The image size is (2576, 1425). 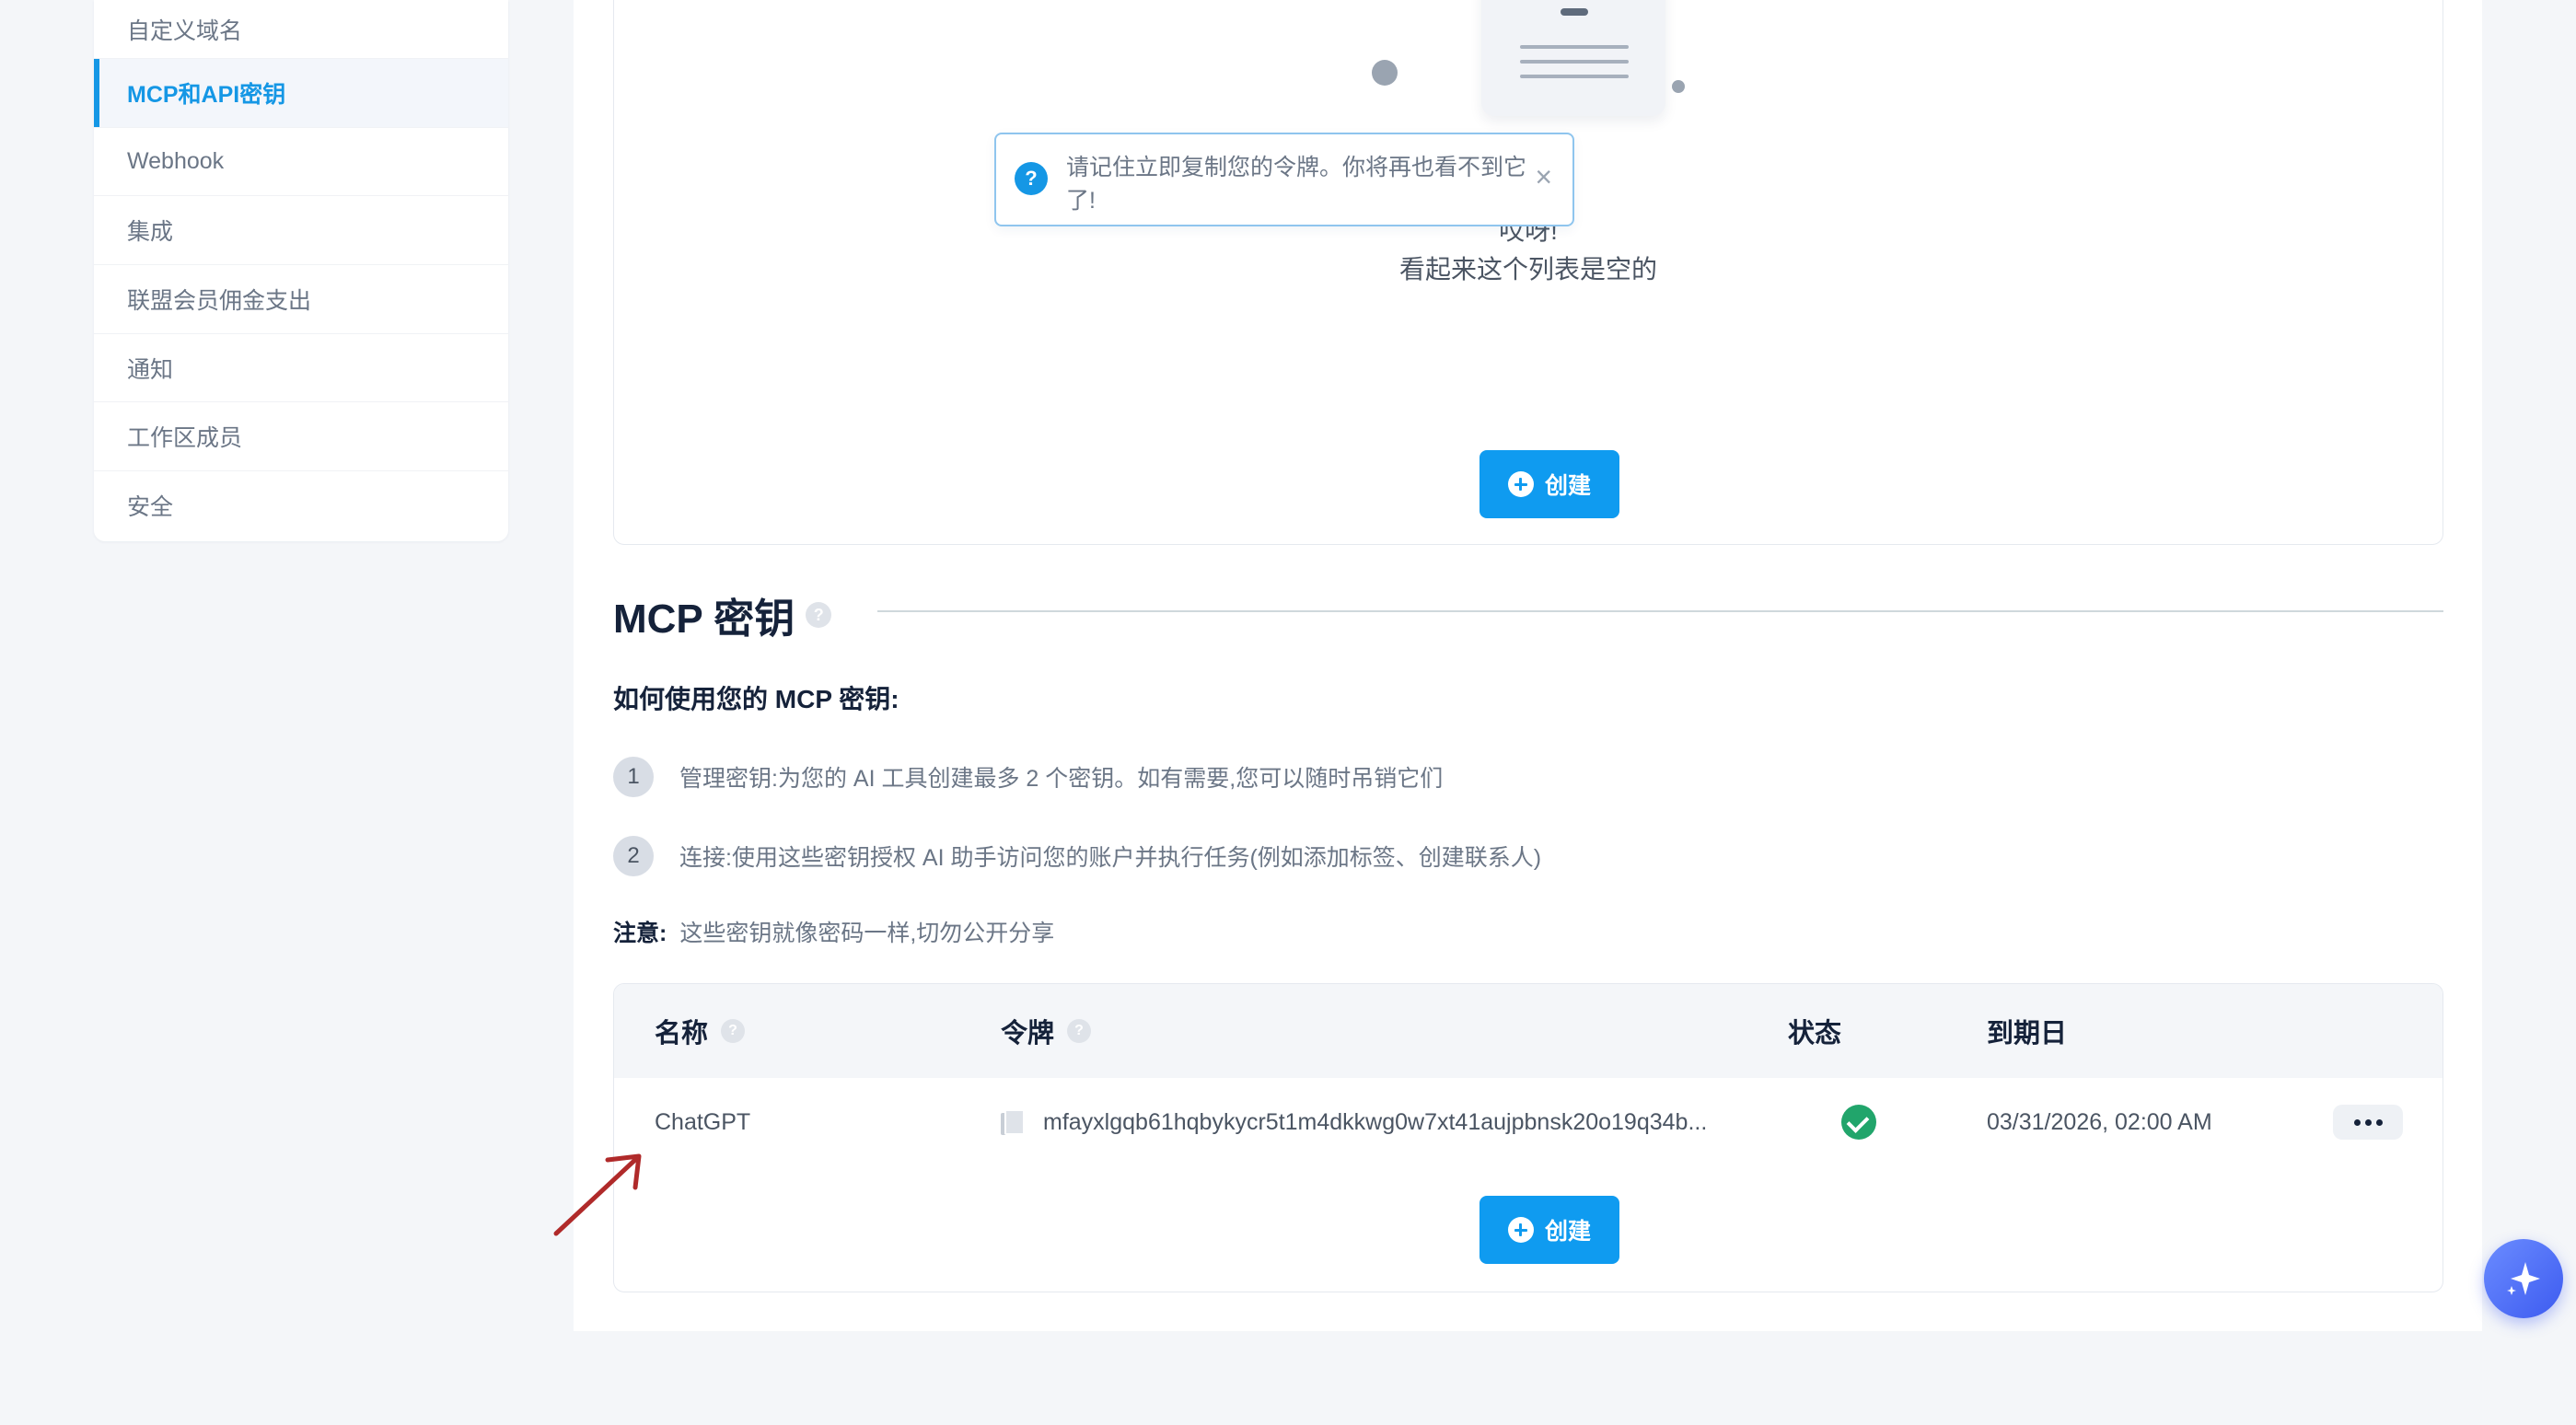 What do you see at coordinates (301, 299) in the screenshot?
I see `sidebar-item-affiliate-payouts: 联盟会员佣金支出` at bounding box center [301, 299].